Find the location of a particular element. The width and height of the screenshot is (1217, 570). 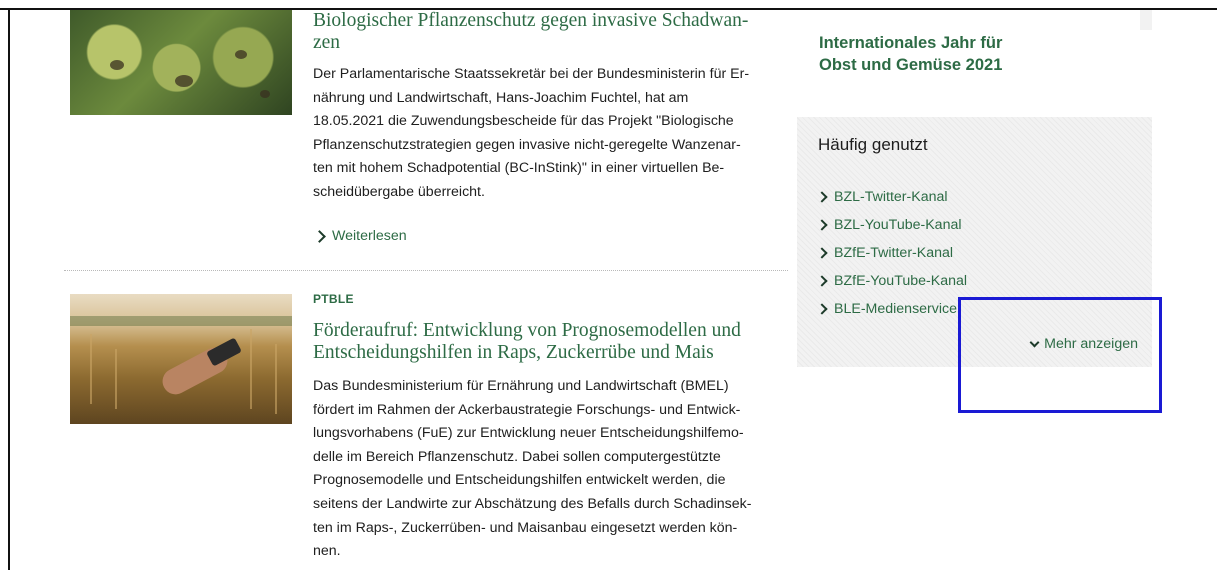

article-image-apples is located at coordinates (181, 62).